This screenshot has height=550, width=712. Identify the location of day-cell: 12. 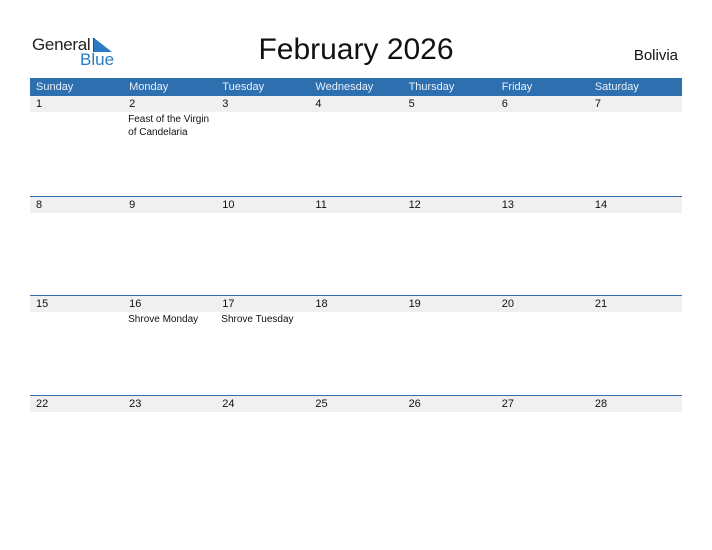
(449, 246).